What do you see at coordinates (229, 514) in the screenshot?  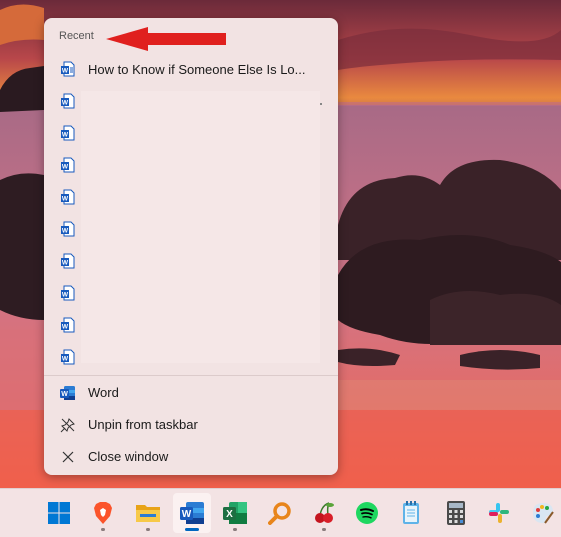 I see `svg-text: X` at bounding box center [229, 514].